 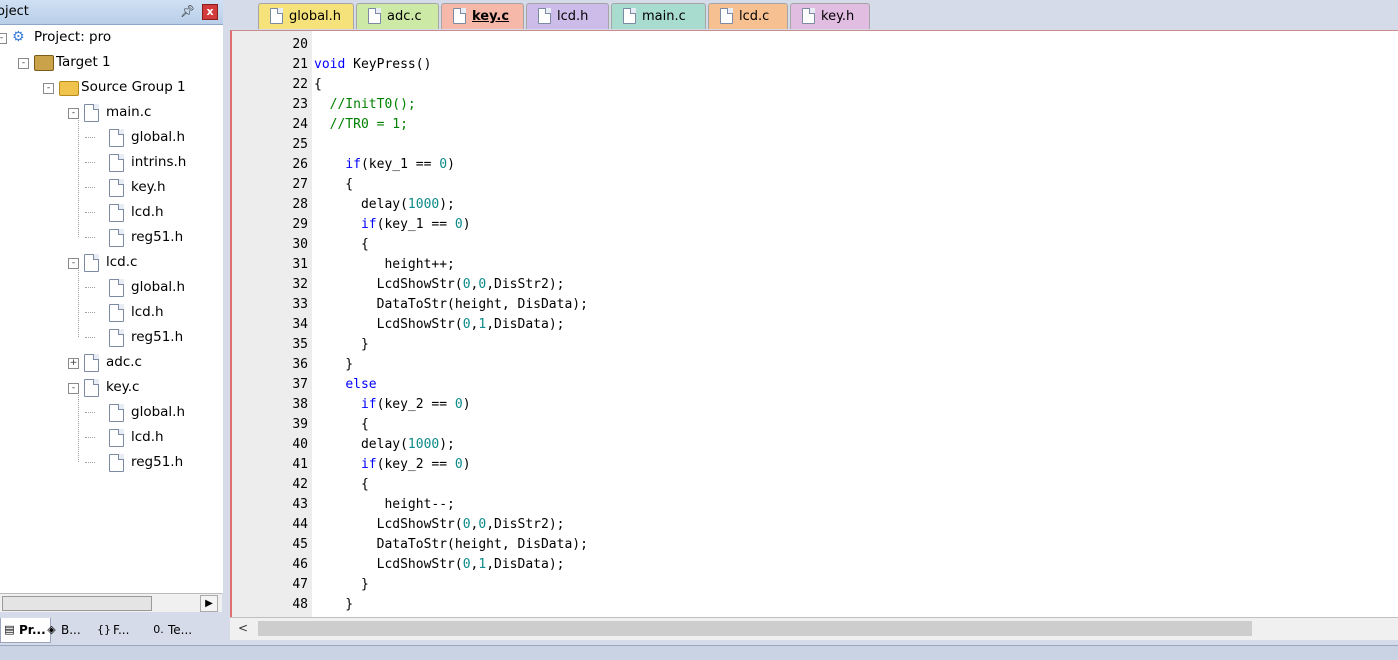 I want to click on editor-tab-key-c: key.c, so click(x=482, y=16).